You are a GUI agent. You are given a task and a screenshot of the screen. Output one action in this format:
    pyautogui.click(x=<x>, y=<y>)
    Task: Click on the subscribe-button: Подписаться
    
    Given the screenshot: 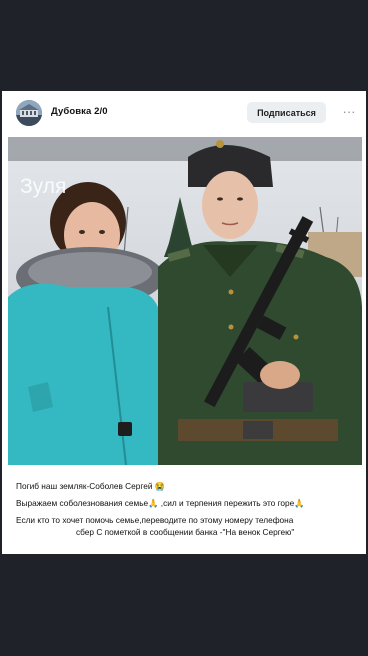 What is the action you would take?
    pyautogui.click(x=286, y=112)
    